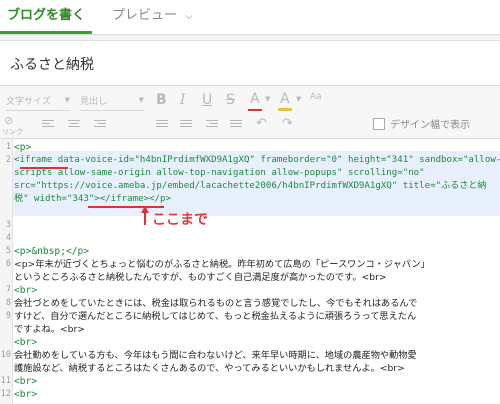 The image size is (500, 404). What do you see at coordinates (8, 160) in the screenshot?
I see `line-number: 2` at bounding box center [8, 160].